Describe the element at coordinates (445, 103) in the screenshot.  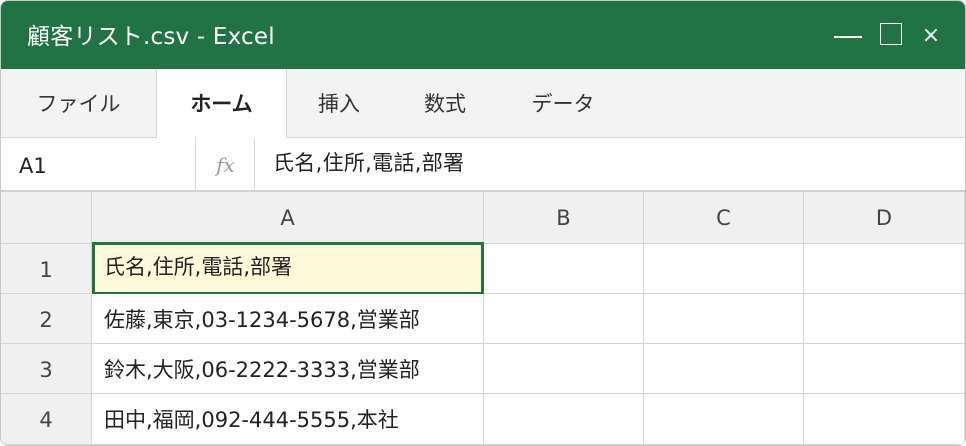
I see `tab-formulas: 数式` at that location.